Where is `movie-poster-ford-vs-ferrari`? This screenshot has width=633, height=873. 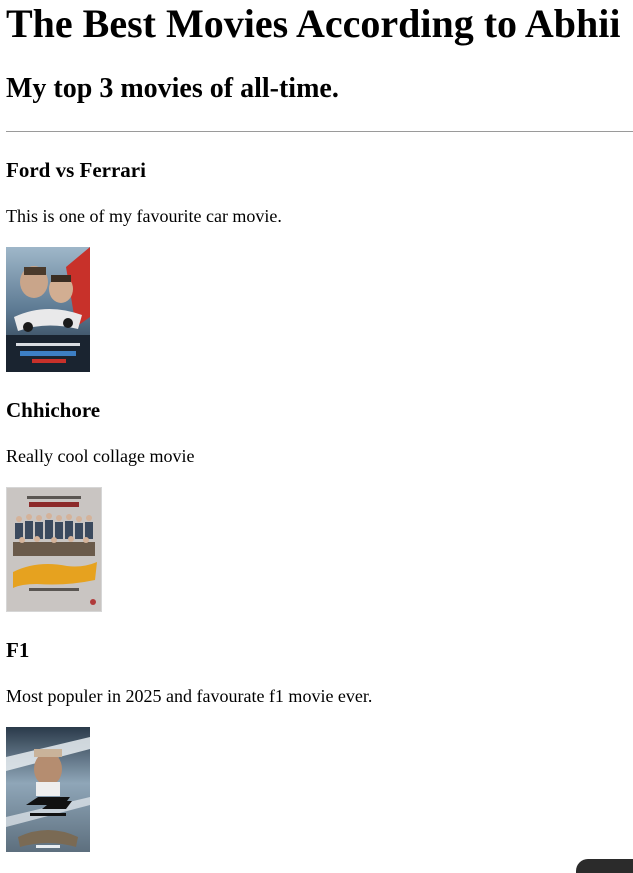 movie-poster-ford-vs-ferrari is located at coordinates (48, 309).